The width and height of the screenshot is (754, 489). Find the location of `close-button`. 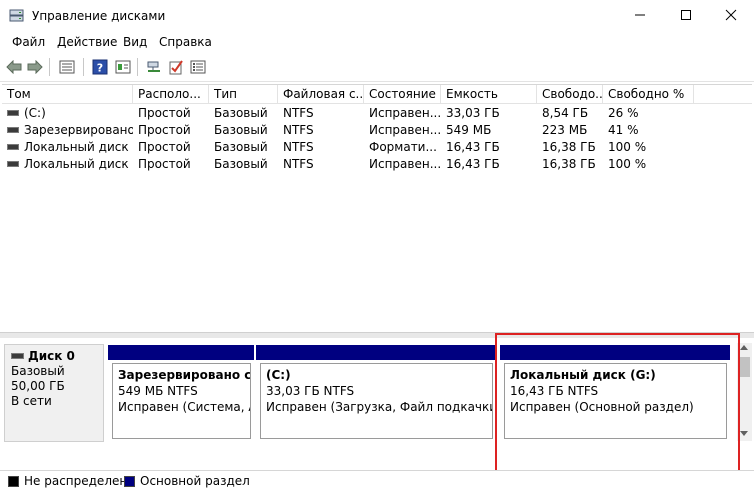

close-button is located at coordinates (731, 15).